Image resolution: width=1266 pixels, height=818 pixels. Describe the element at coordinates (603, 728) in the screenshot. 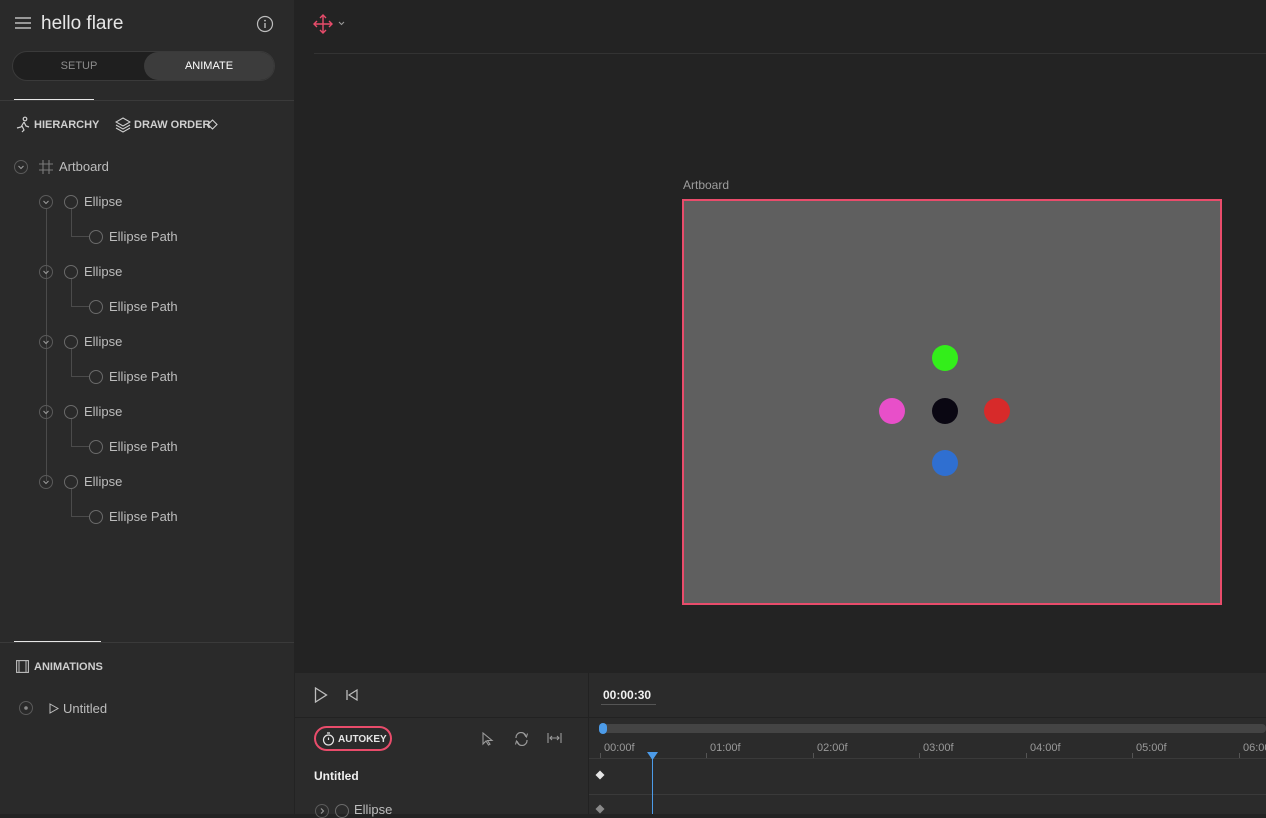

I see `scrollbar-handle` at that location.